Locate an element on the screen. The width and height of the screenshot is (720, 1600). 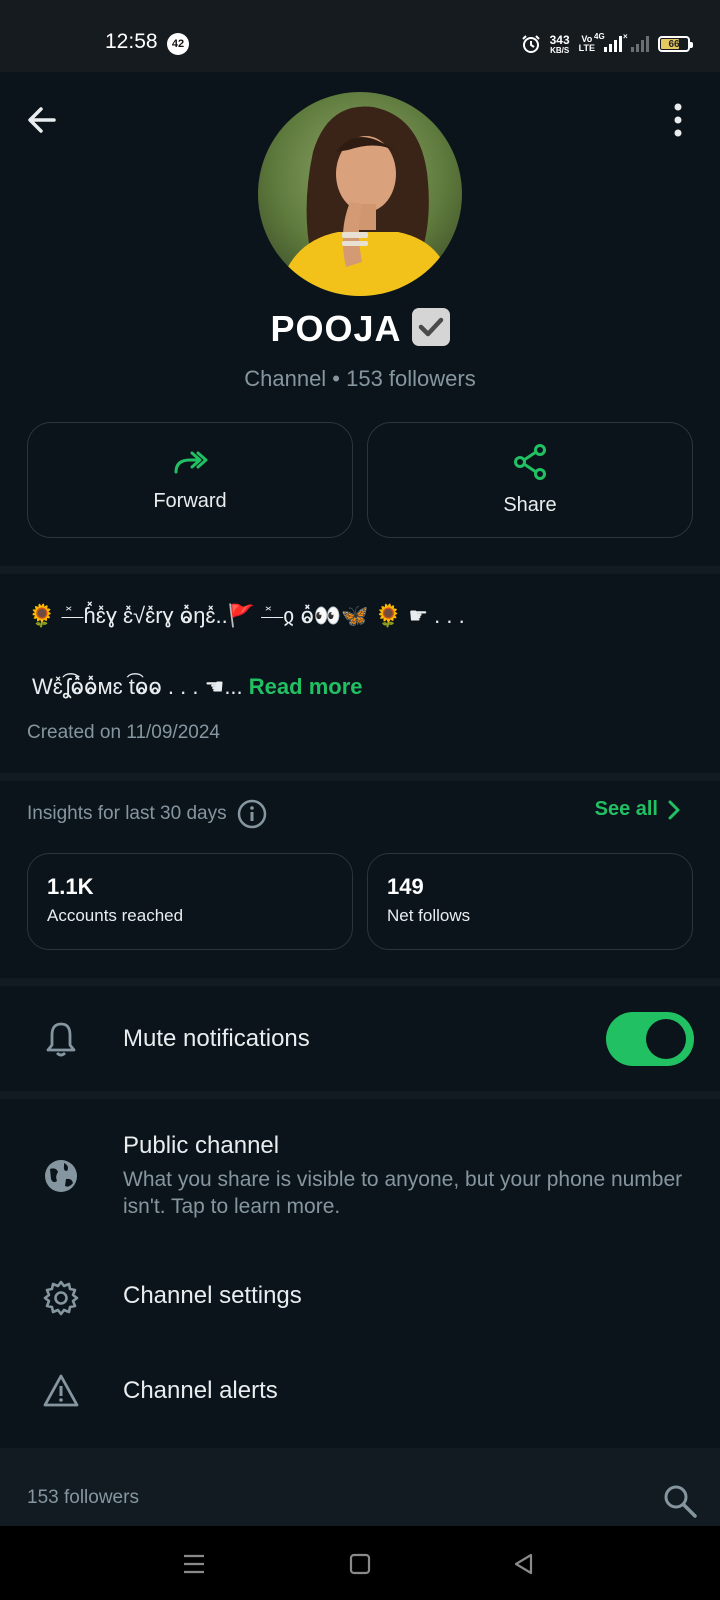
back-nav-button is located at coordinates (524, 1564).